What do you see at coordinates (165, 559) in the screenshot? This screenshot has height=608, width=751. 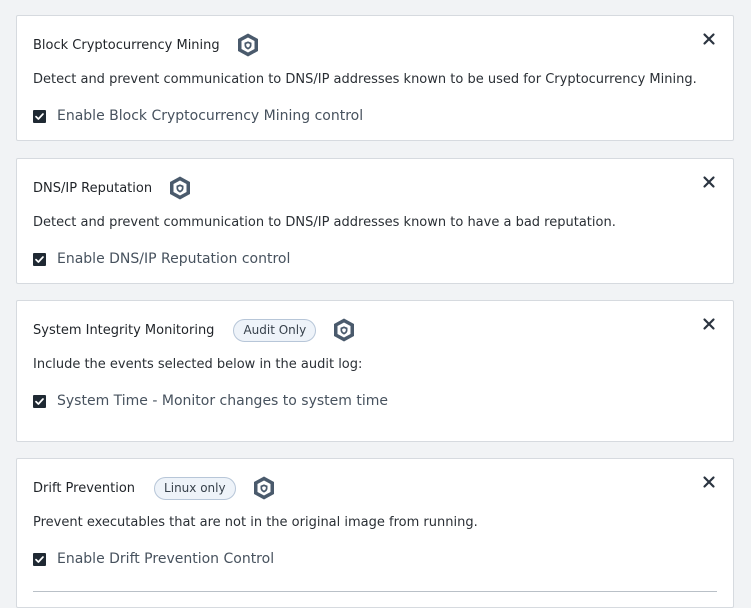 I see `checkbox-label: Enable Drift Prevention Control` at bounding box center [165, 559].